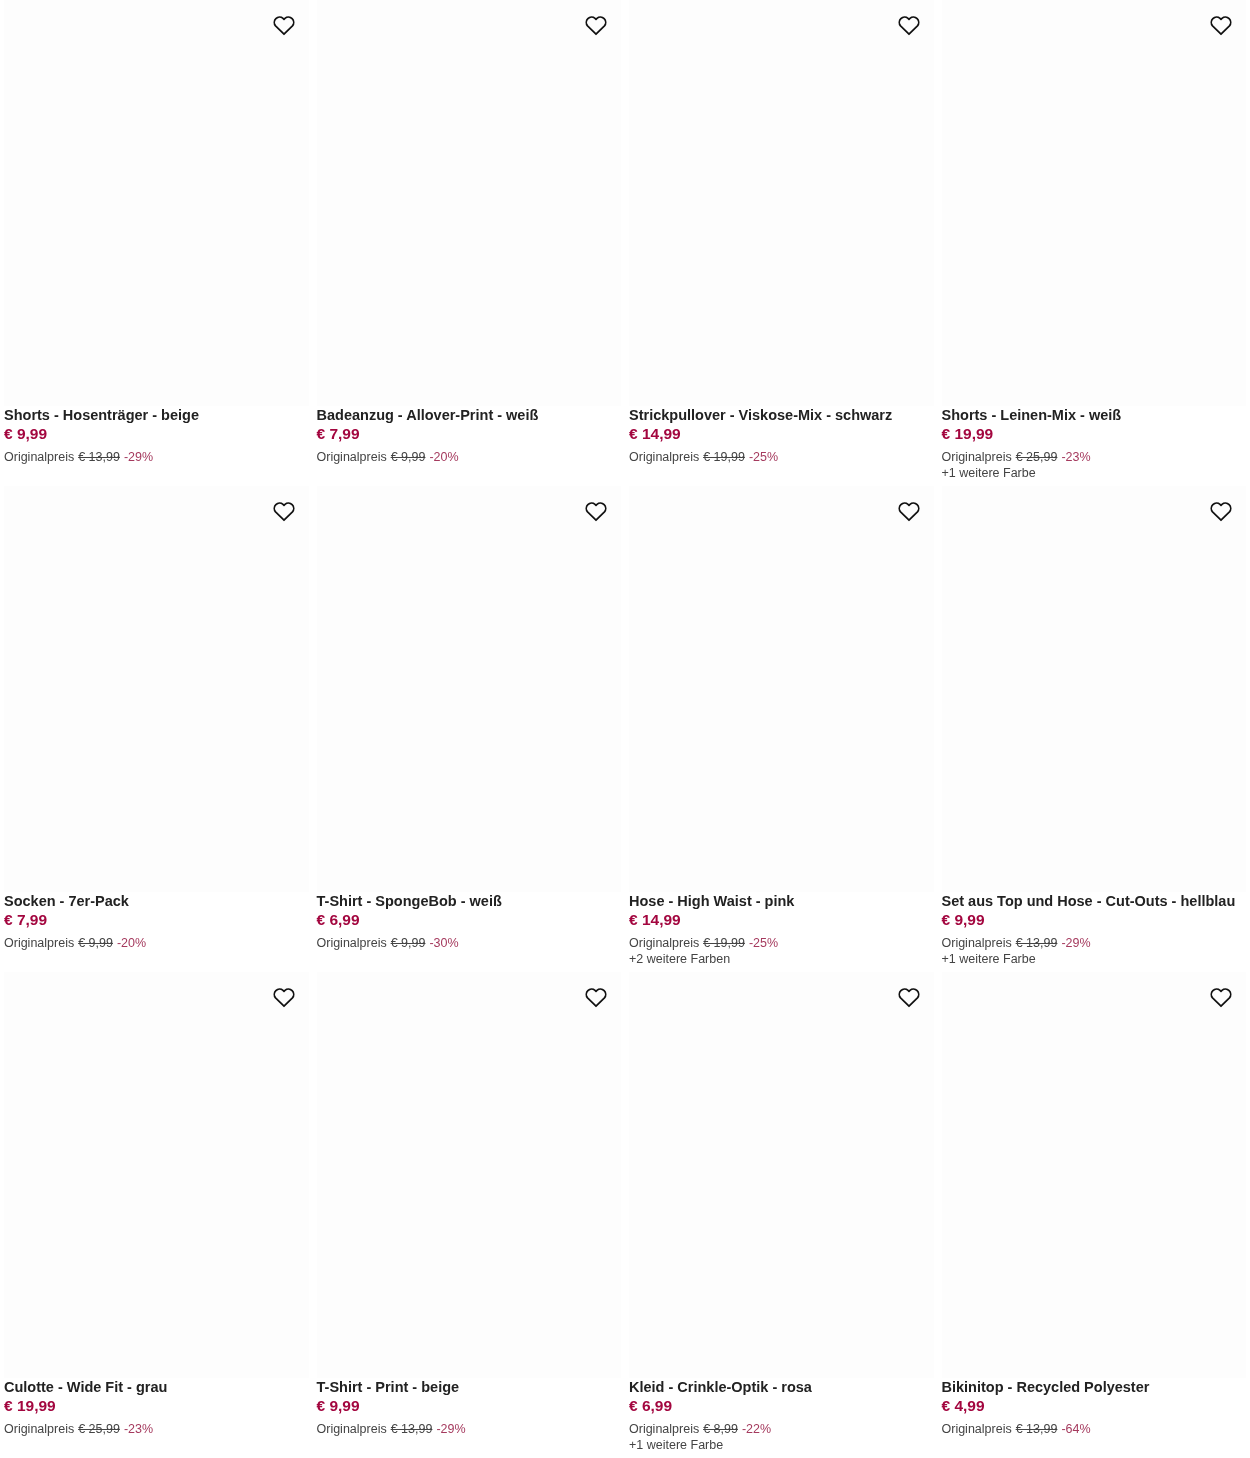  Describe the element at coordinates (781, 1387) in the screenshot. I see `product-title: Kleid - Crinkle-Optik - rosa` at that location.